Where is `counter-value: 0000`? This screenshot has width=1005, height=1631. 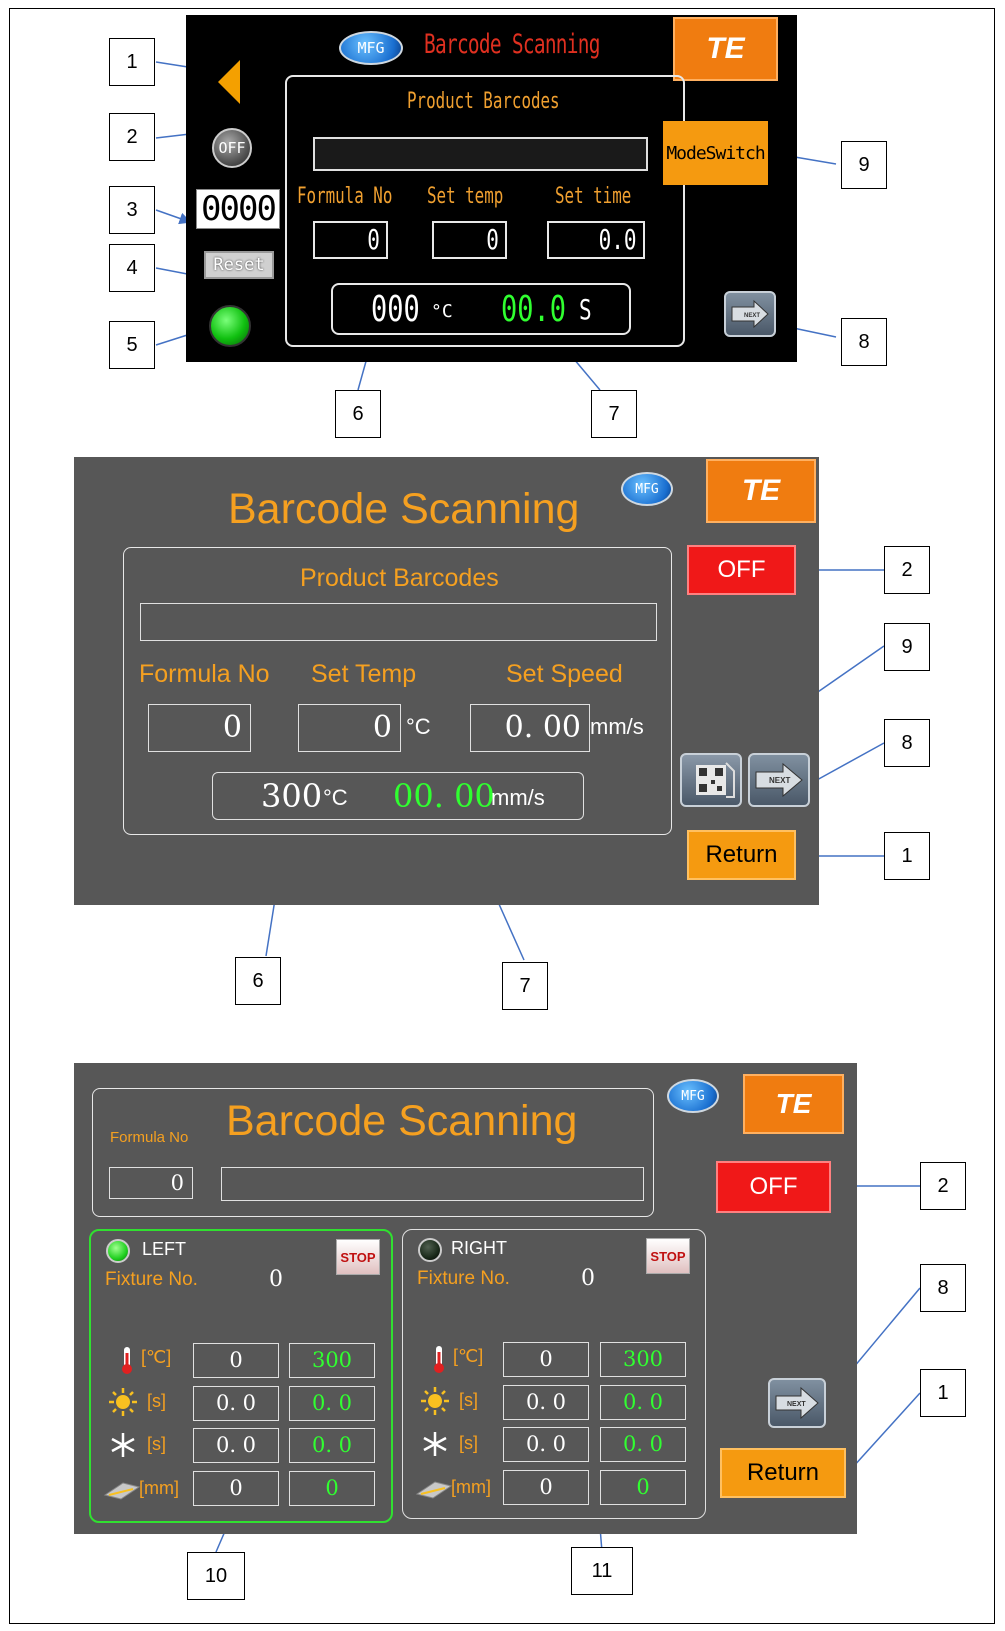 counter-value: 0000 is located at coordinates (239, 209).